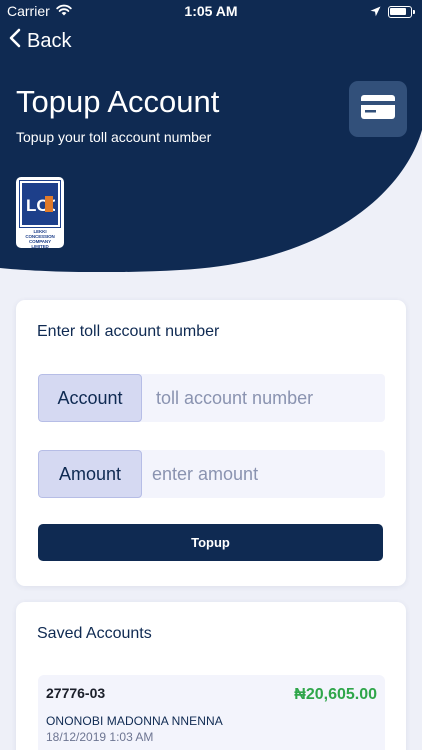 The image size is (422, 750). Describe the element at coordinates (398, 11) in the screenshot. I see `battery-level` at that location.